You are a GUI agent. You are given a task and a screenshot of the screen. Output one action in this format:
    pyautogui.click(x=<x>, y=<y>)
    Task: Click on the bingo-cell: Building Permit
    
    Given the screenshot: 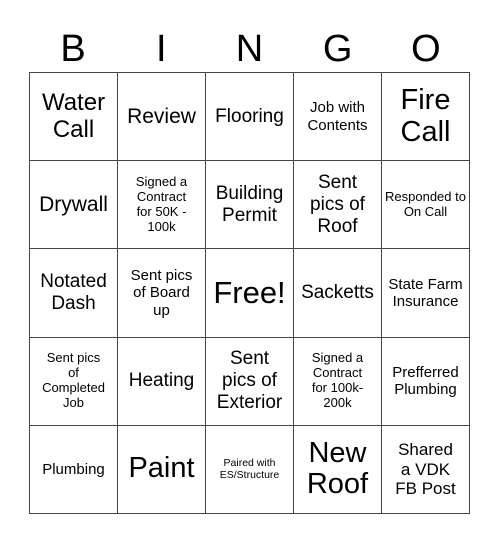 What is the action you would take?
    pyautogui.click(x=250, y=205)
    